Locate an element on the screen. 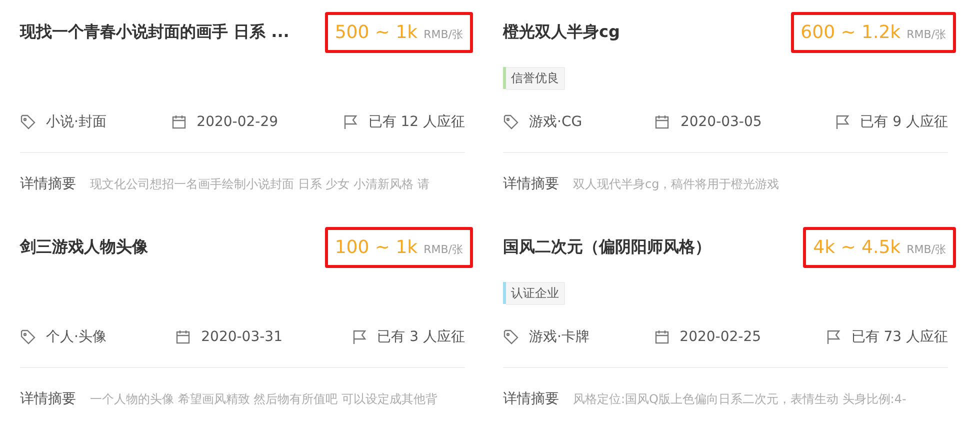 Image resolution: width=966 pixels, height=431 pixels. applicants-text: 已有 12 人应征 is located at coordinates (416, 122).